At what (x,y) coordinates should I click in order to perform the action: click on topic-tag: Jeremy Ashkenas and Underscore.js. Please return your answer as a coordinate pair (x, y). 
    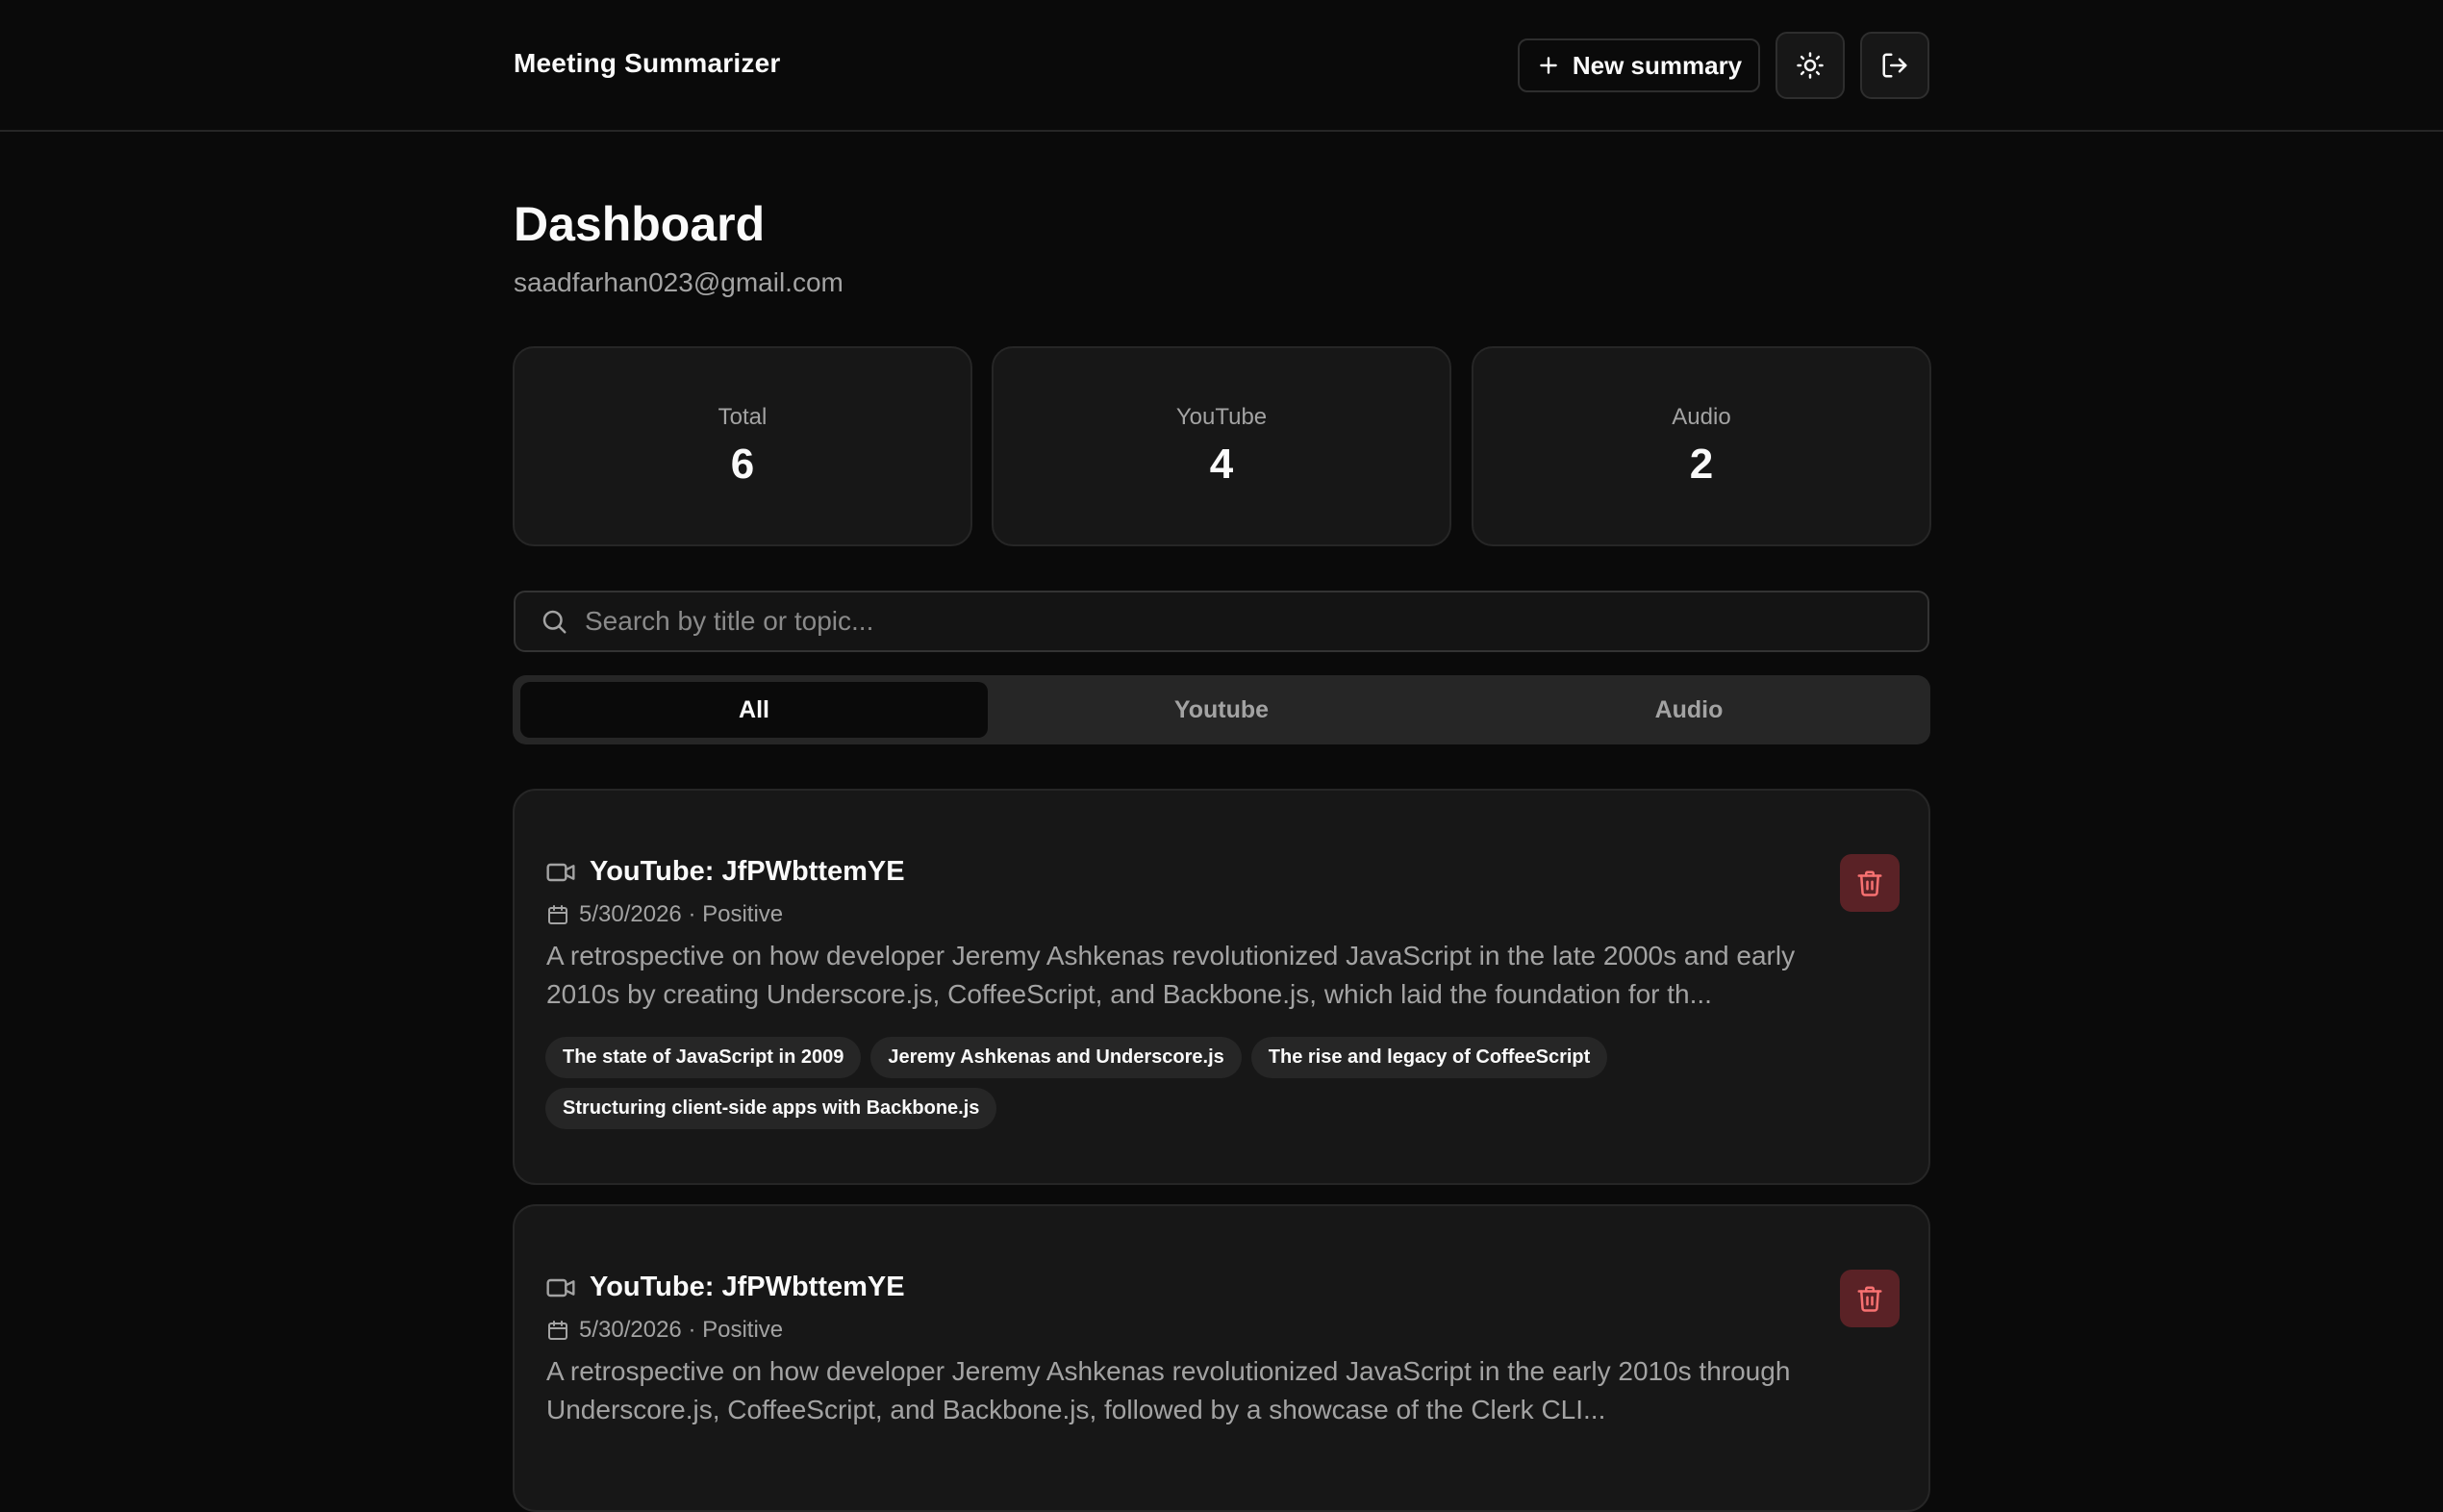
    Looking at the image, I should click on (1056, 1058).